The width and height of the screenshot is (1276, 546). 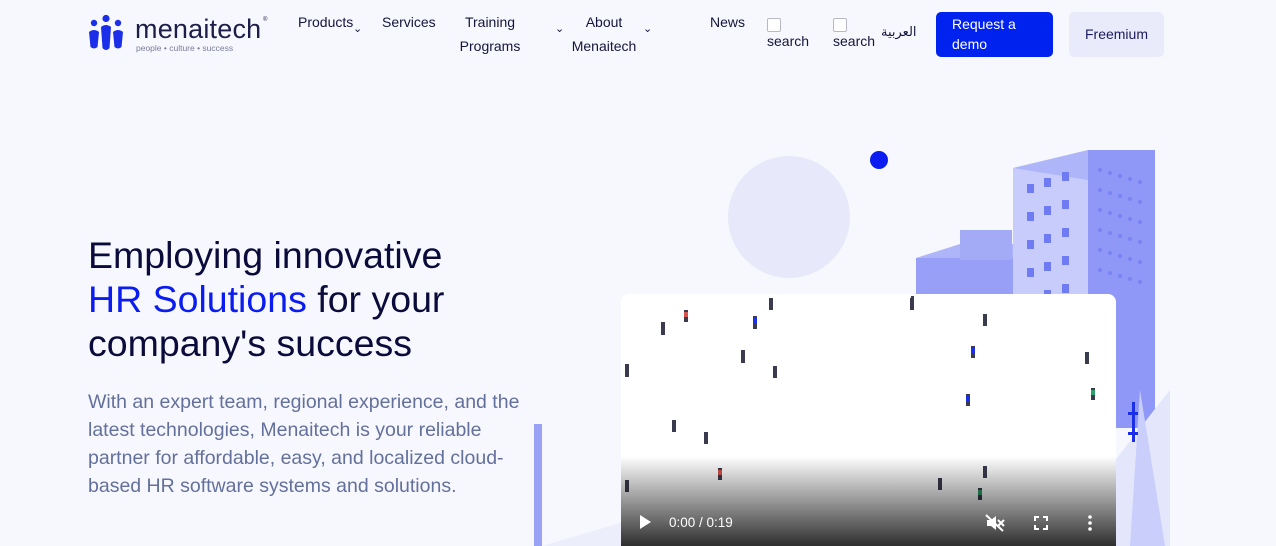 I want to click on menaitech-logo: menaitech ® people • culture • success, so click(x=179, y=35).